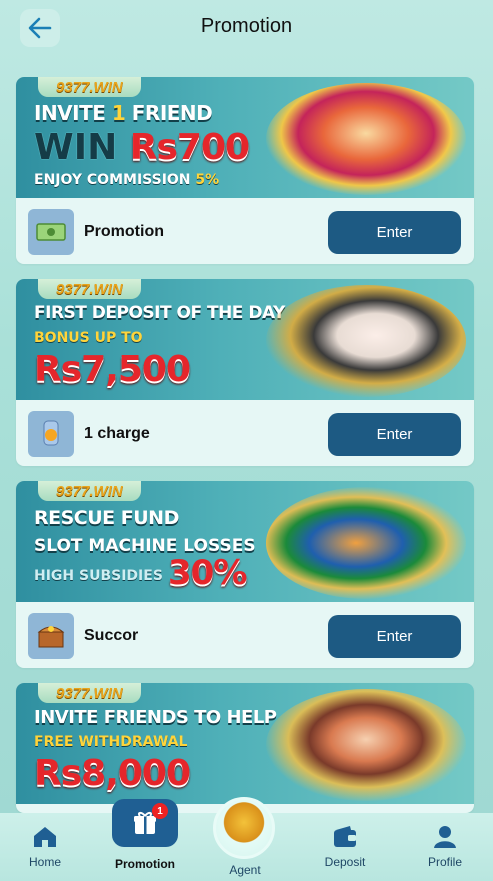 Image resolution: width=493 pixels, height=881 pixels. I want to click on promo-action-row: Succor Enter, so click(245, 635).